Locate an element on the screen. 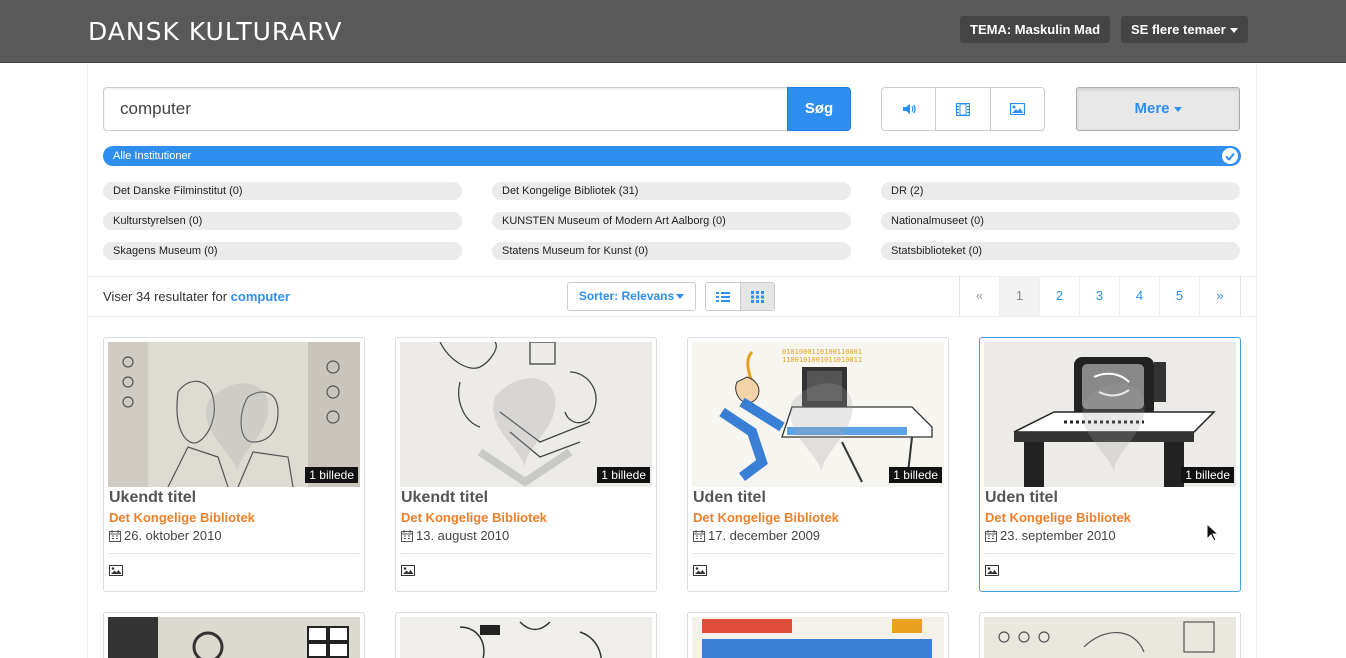  page-3: 3 is located at coordinates (1100, 296).